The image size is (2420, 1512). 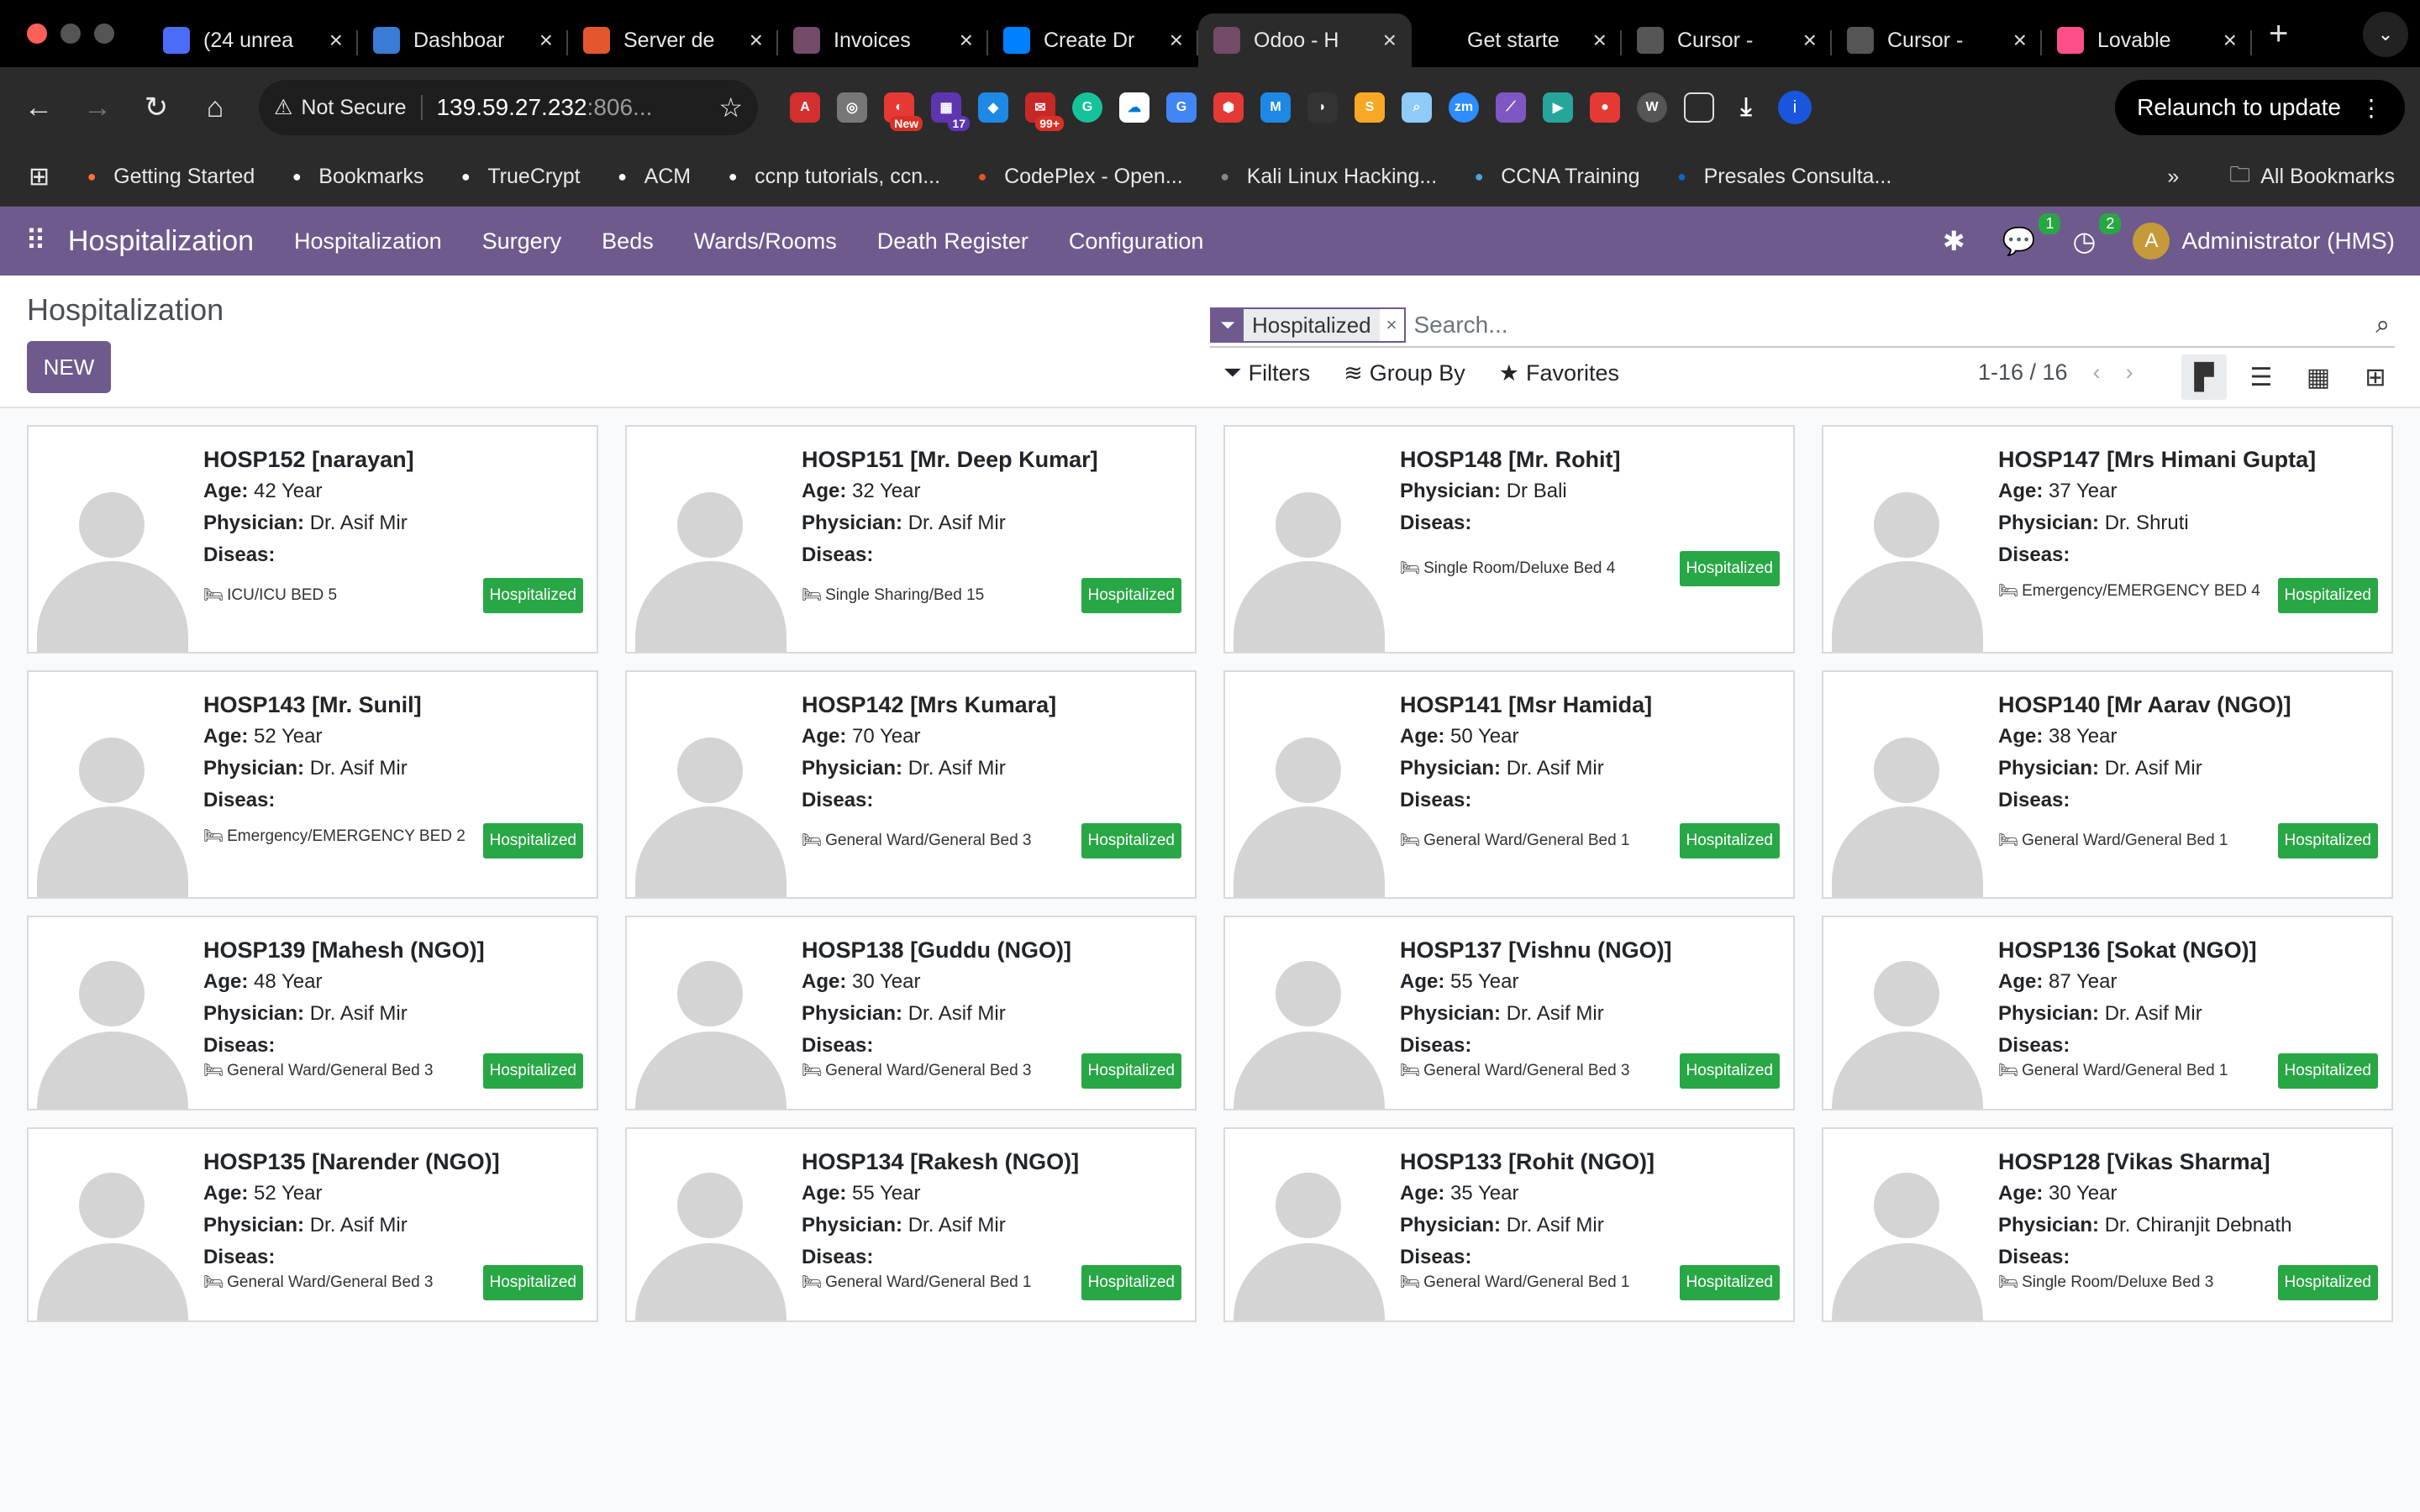 I want to click on back-arrow-icon: ←, so click(x=38, y=107).